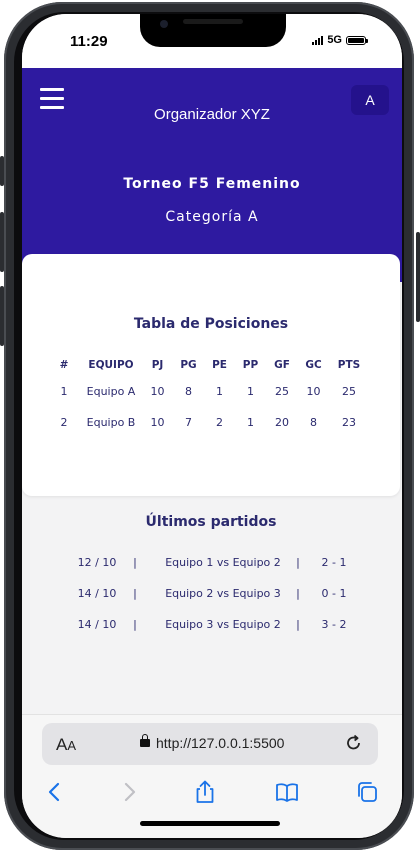 This screenshot has width=420, height=854. I want to click on lock-icon, so click(145, 740).